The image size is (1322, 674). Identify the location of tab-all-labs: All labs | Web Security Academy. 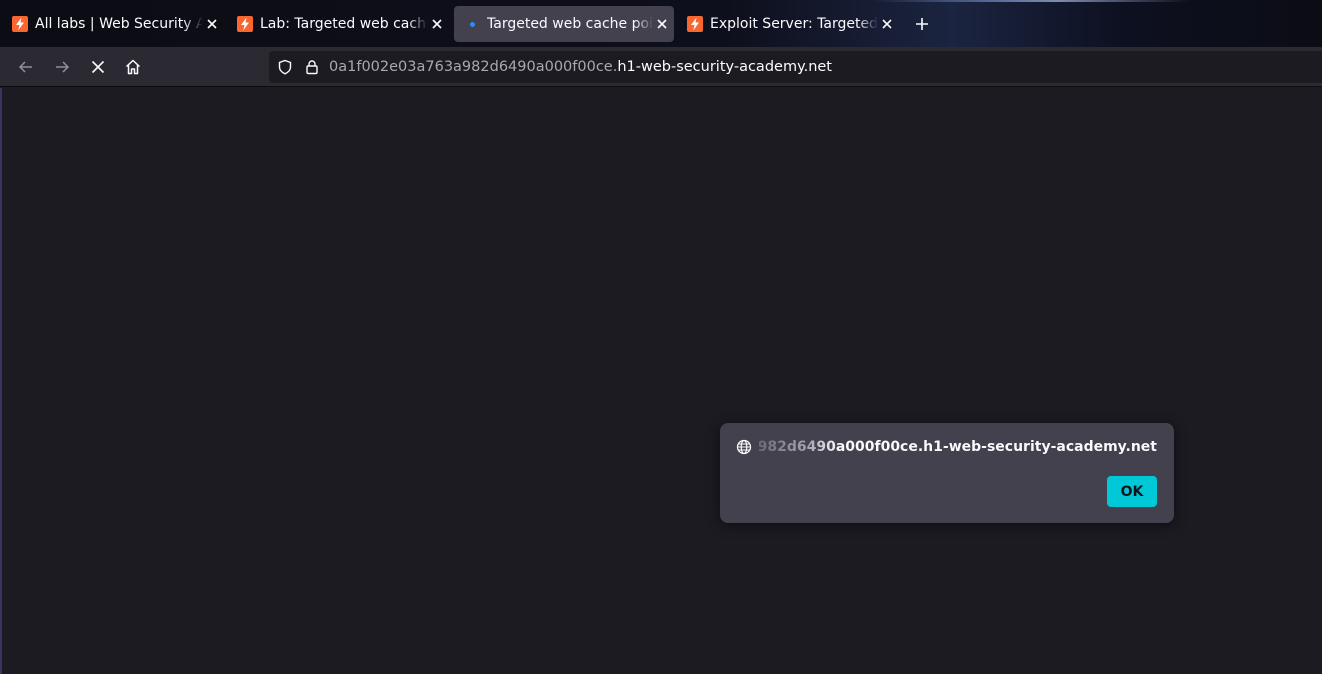
(113, 24).